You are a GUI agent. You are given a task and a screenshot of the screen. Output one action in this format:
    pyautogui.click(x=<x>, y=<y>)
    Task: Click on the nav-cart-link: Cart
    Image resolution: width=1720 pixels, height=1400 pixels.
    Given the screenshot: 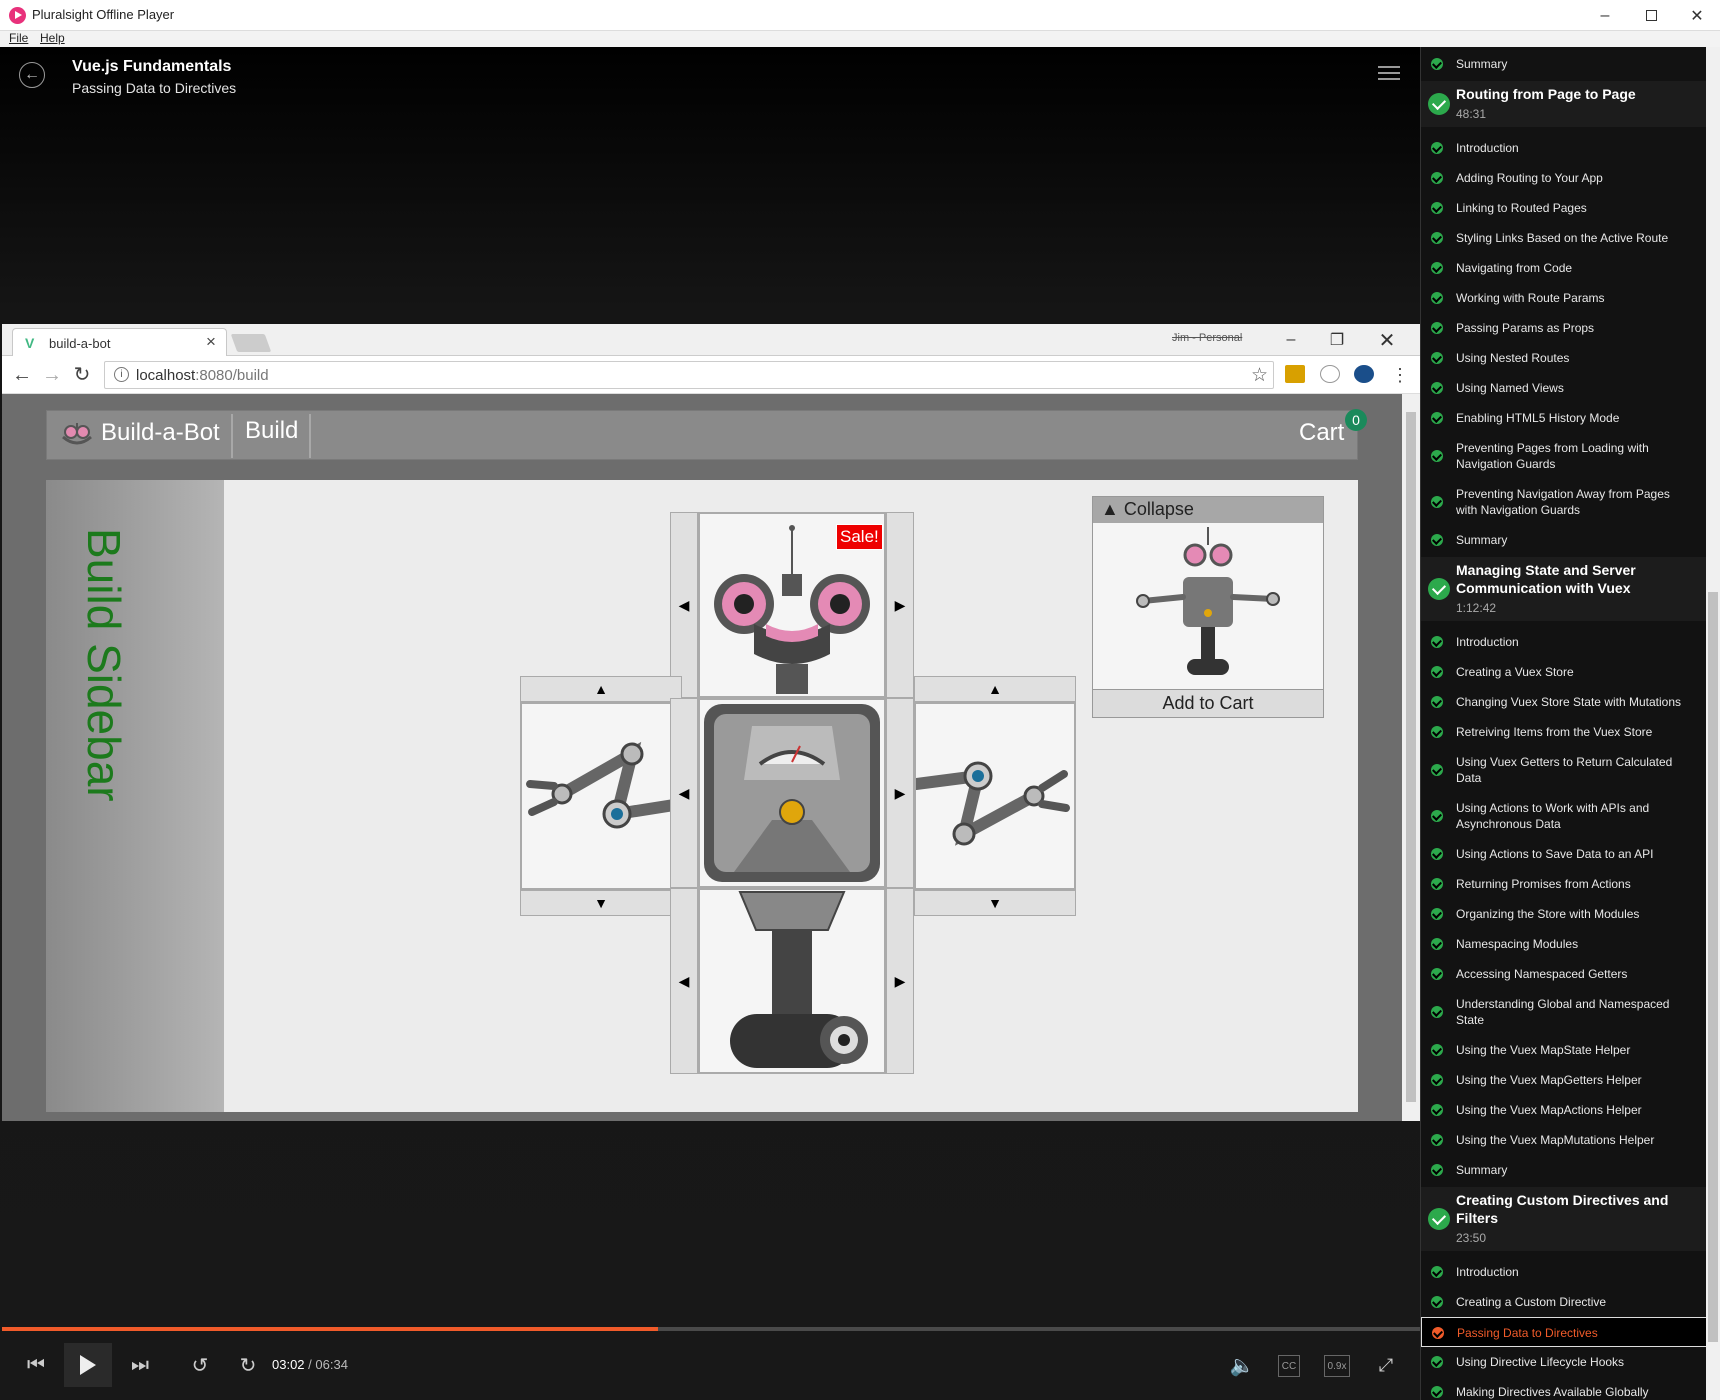 What is the action you would take?
    pyautogui.click(x=1321, y=433)
    